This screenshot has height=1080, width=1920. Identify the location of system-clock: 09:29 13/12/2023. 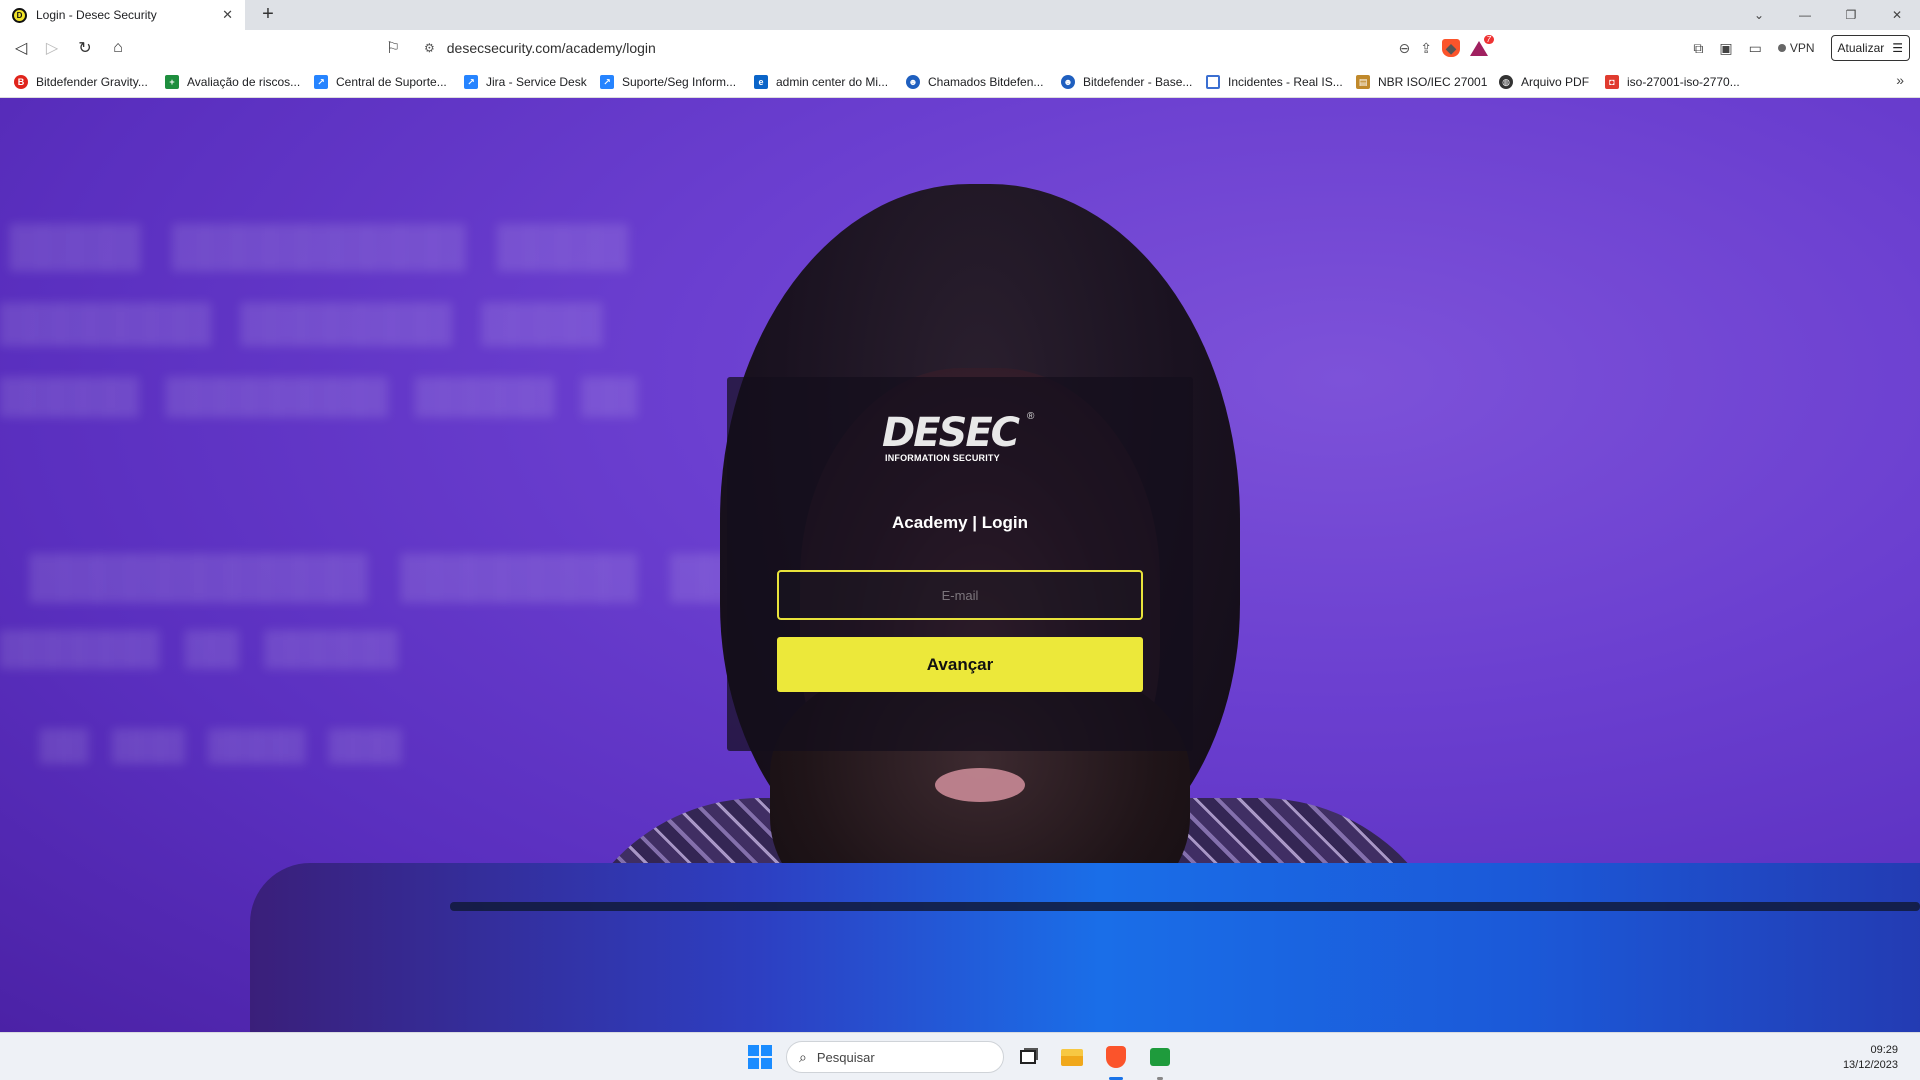
(1870, 1058).